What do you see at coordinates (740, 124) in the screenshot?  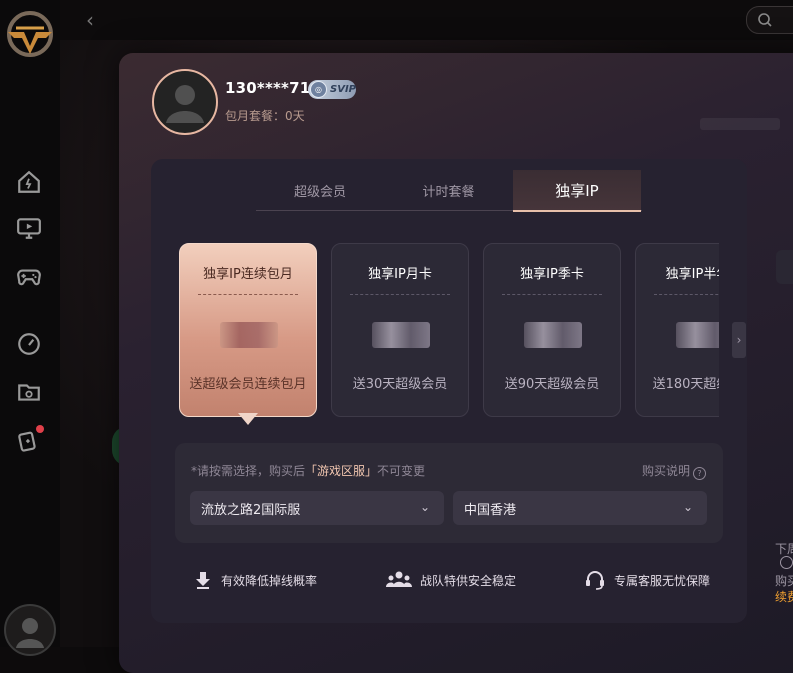 I see `blurred-text` at bounding box center [740, 124].